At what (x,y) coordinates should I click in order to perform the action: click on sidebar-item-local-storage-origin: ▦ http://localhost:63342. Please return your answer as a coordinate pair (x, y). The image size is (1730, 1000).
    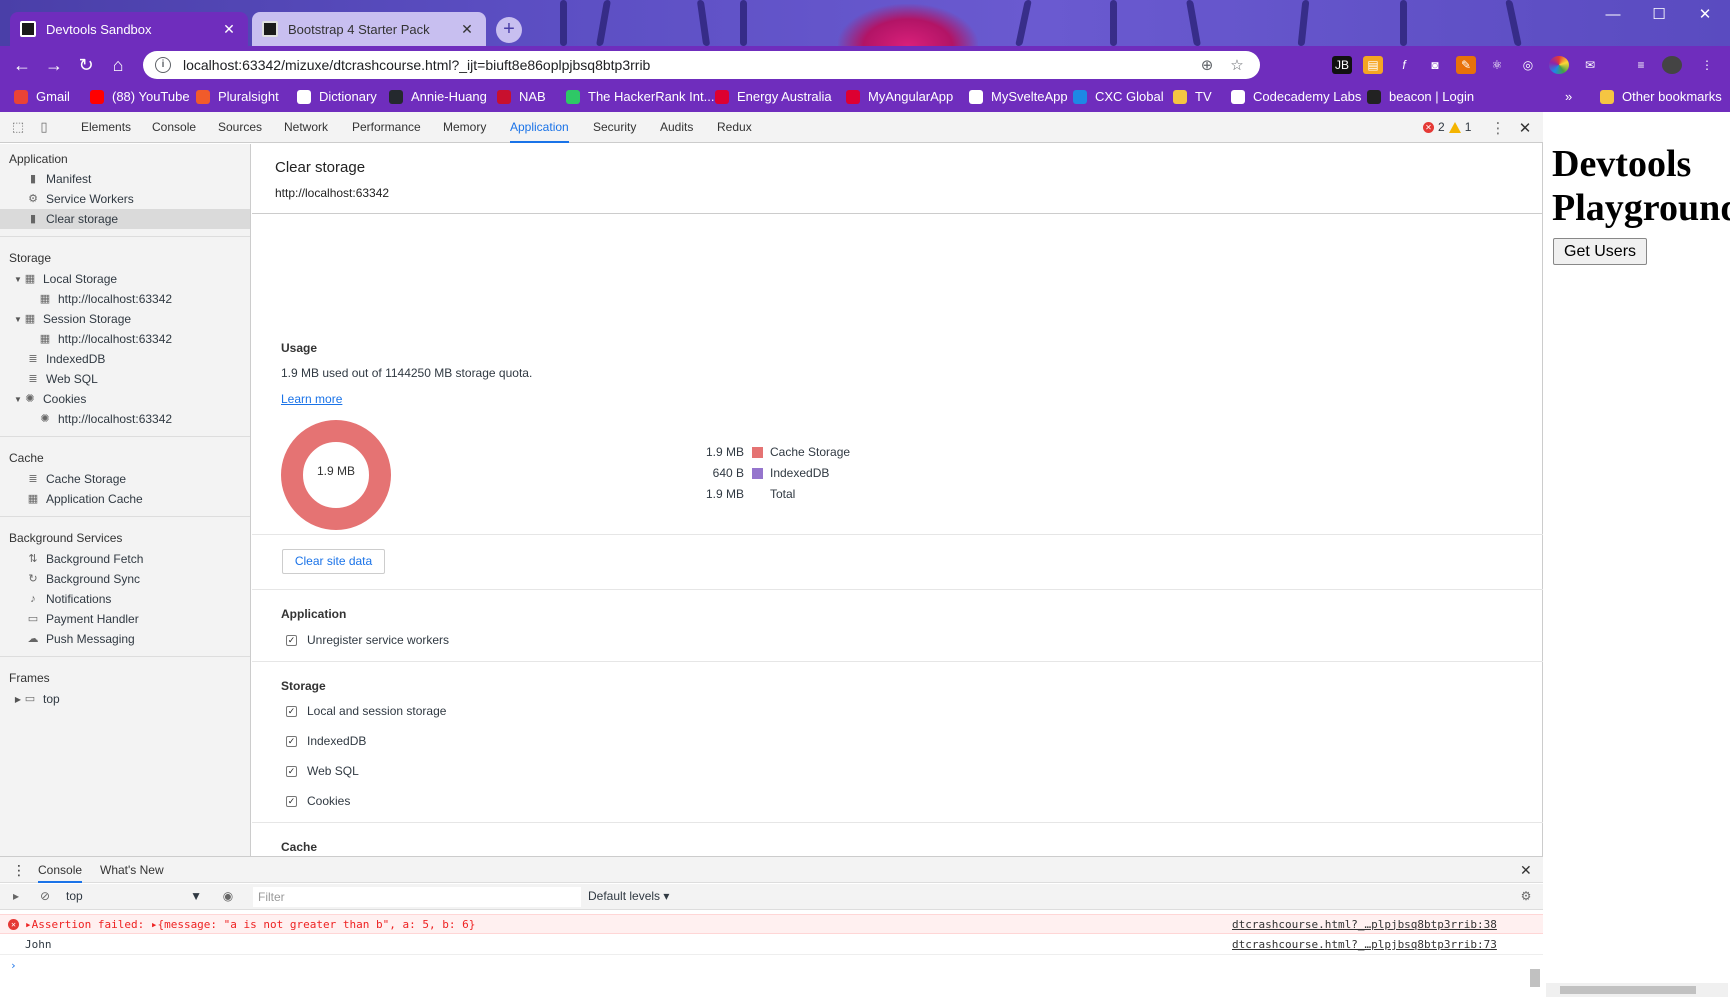
    Looking at the image, I should click on (125, 299).